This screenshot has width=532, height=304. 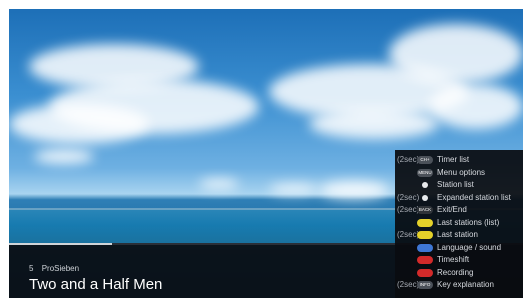 I want to click on remote-key-icon: INFO, so click(x=425, y=285).